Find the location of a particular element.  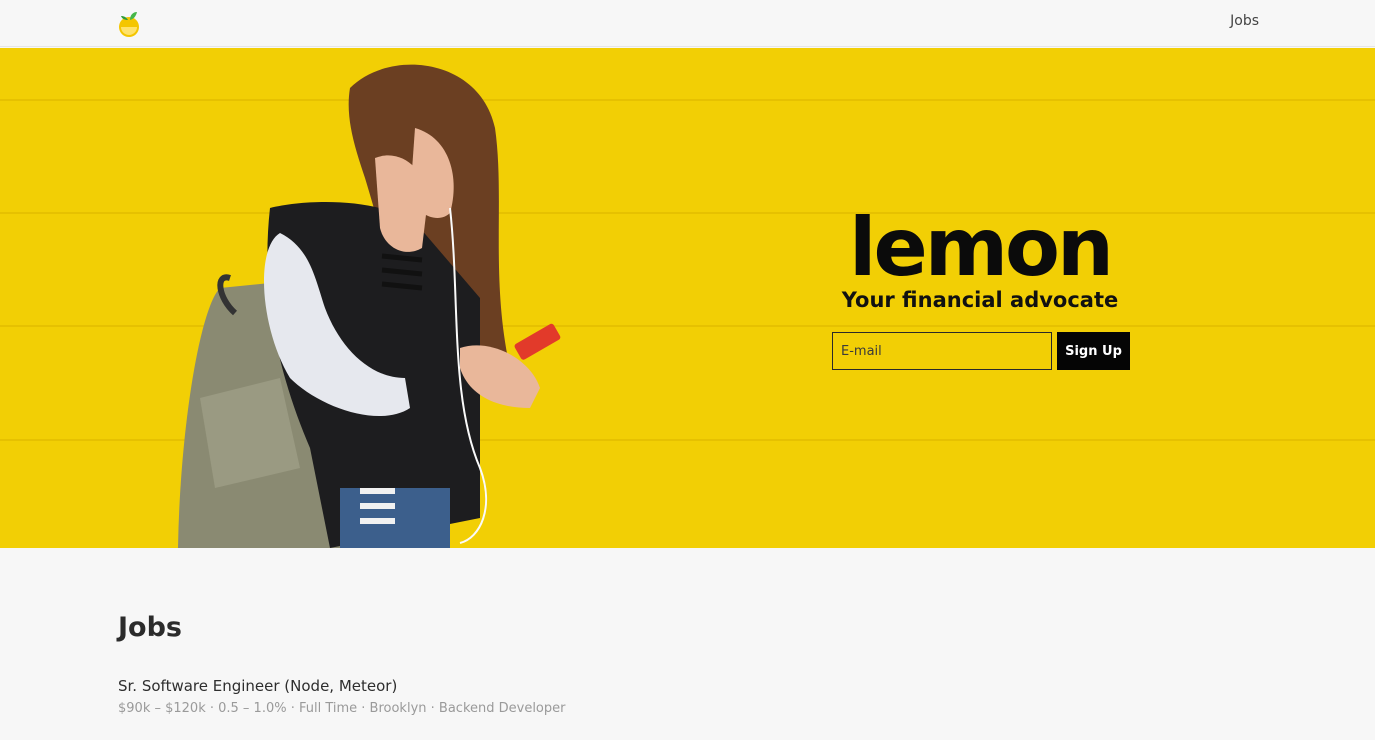

email-input is located at coordinates (942, 351).